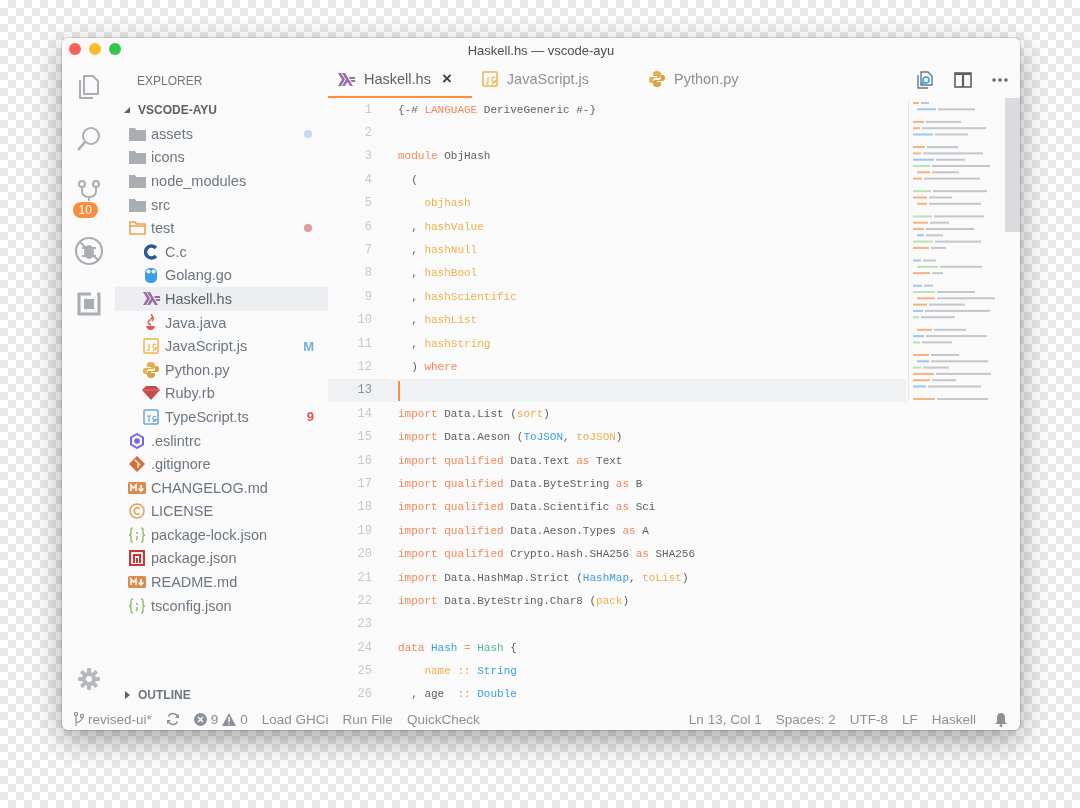 The height and width of the screenshot is (808, 1080). What do you see at coordinates (346, 79) in the screenshot?
I see `haskell-icon` at bounding box center [346, 79].